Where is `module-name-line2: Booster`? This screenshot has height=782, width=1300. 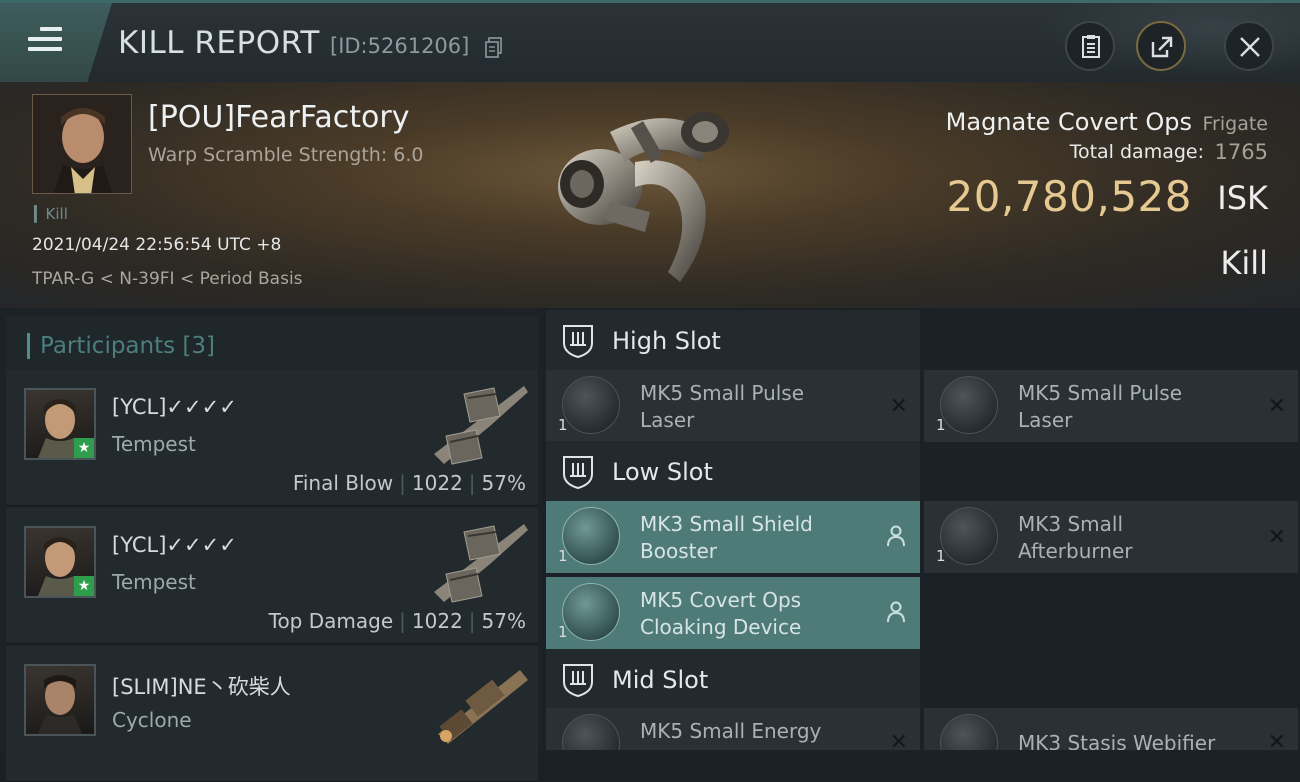 module-name-line2: Booster is located at coordinates (678, 551).